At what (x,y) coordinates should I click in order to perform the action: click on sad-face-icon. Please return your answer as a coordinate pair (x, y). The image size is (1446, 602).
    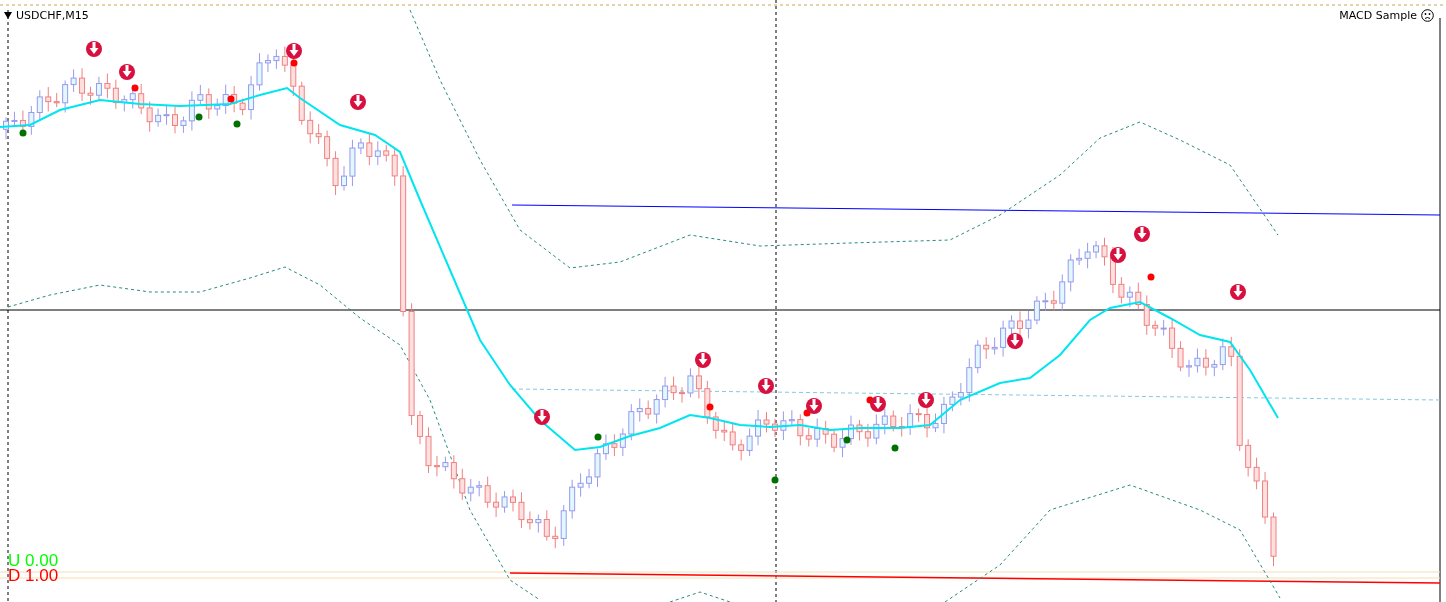
    Looking at the image, I should click on (1427, 15).